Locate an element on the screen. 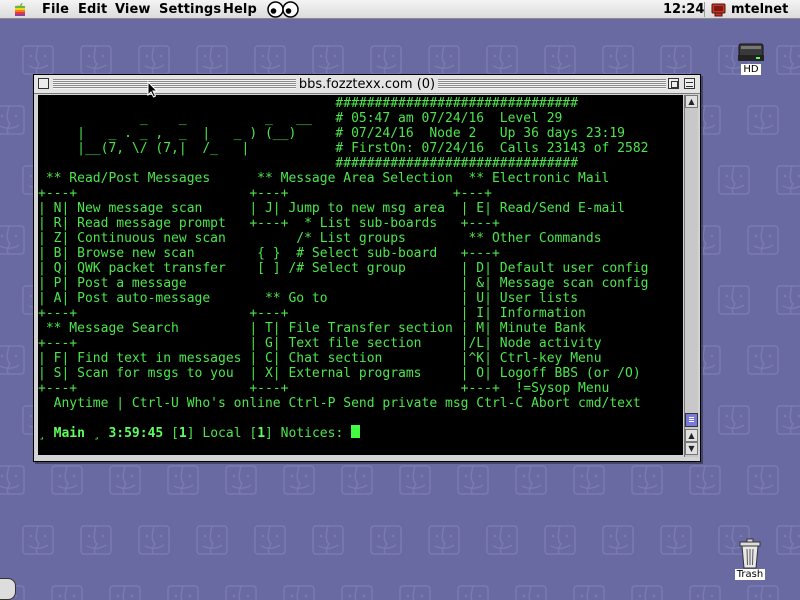 This screenshot has height=600, width=800. command-prompt: ¸ Main ¸ 3:59:45 [1] Local [1] Notices: is located at coordinates (199, 433).